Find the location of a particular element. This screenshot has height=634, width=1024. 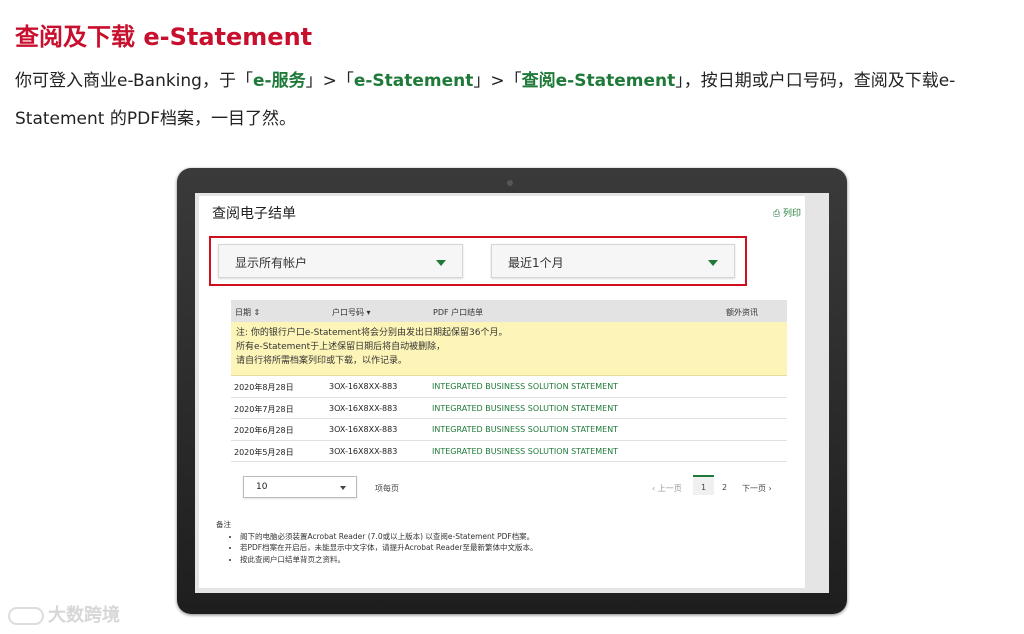

notes-title: 备注 is located at coordinates (223, 524).